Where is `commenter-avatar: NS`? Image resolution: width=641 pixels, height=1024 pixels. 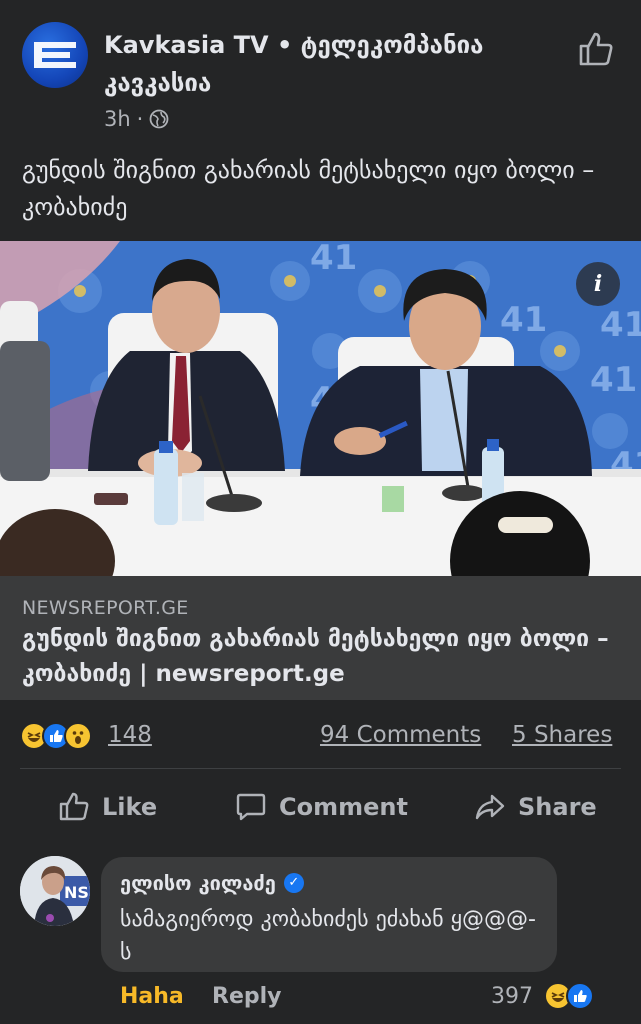
commenter-avatar: NS is located at coordinates (55, 891).